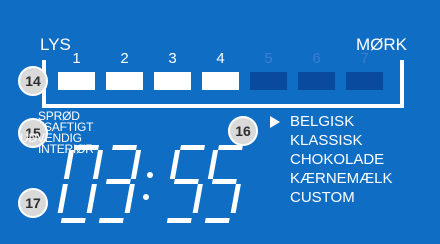 Image resolution: width=440 pixels, height=244 pixels. I want to click on recipe-item-classic: KLASSISK, so click(341, 140).